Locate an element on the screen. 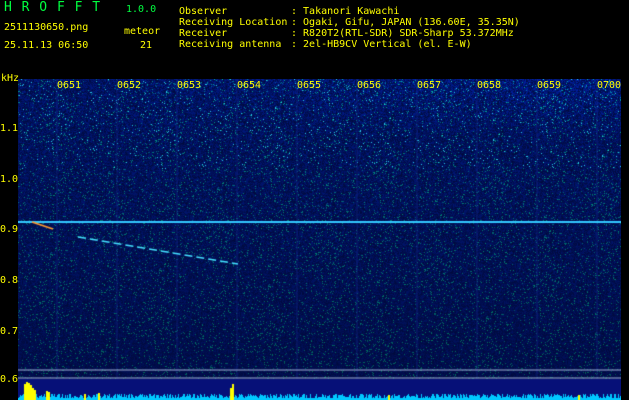 This screenshot has height=400, width=629. app-title: H R O F F T is located at coordinates (53, 7).